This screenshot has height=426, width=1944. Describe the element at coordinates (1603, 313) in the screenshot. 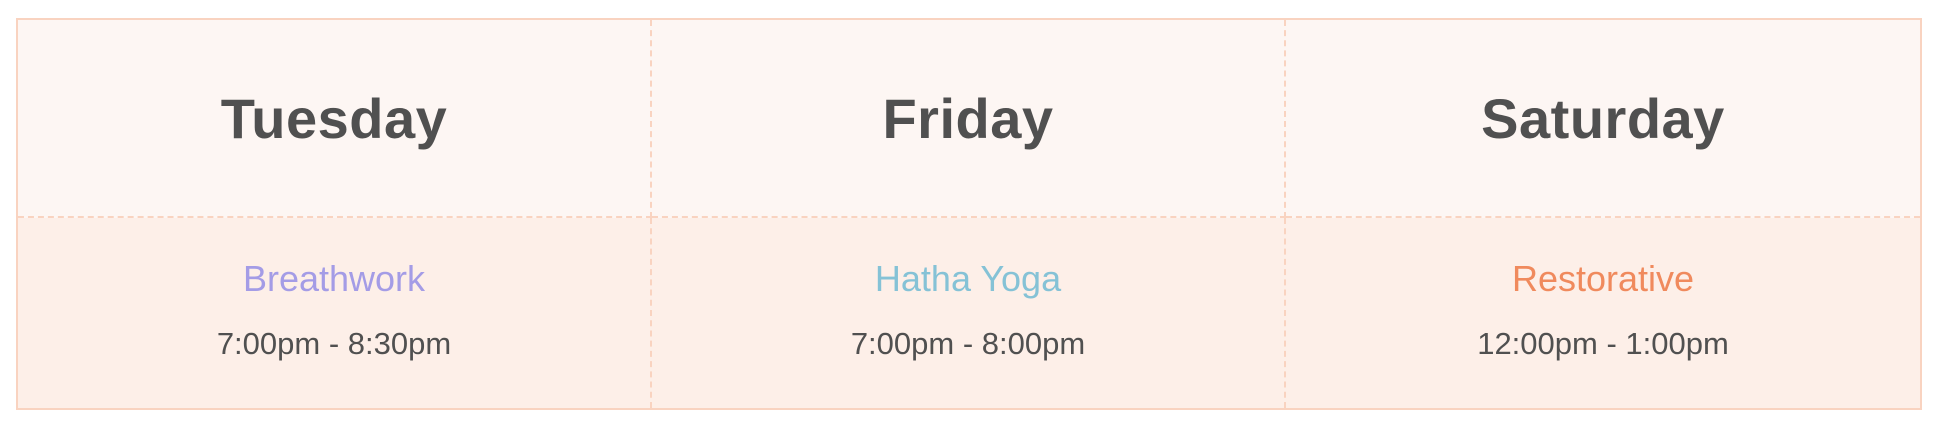

I see `class-cell-saturday: Restorative 12:00pm - 1:00pm` at that location.